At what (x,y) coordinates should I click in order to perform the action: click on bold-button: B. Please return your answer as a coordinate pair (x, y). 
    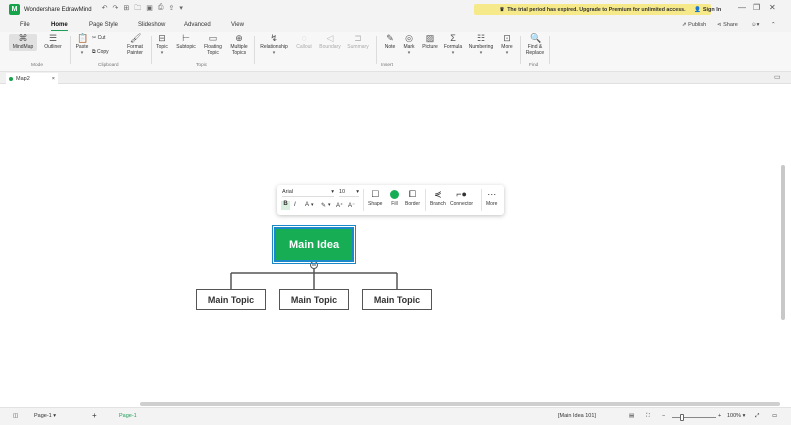
    Looking at the image, I should click on (285, 205).